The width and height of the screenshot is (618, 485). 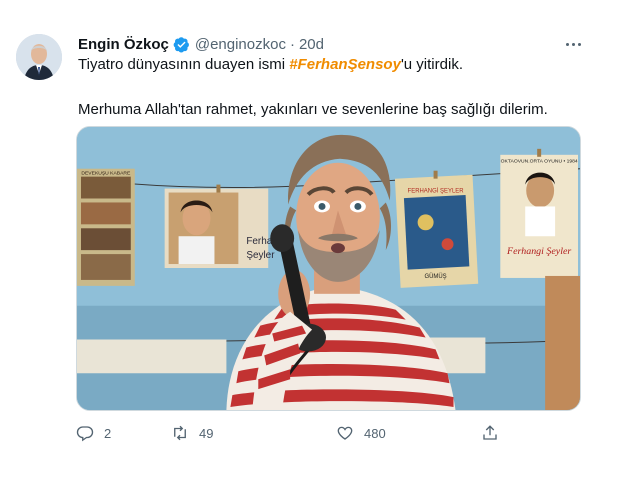 I want to click on more-icon, so click(x=567, y=44).